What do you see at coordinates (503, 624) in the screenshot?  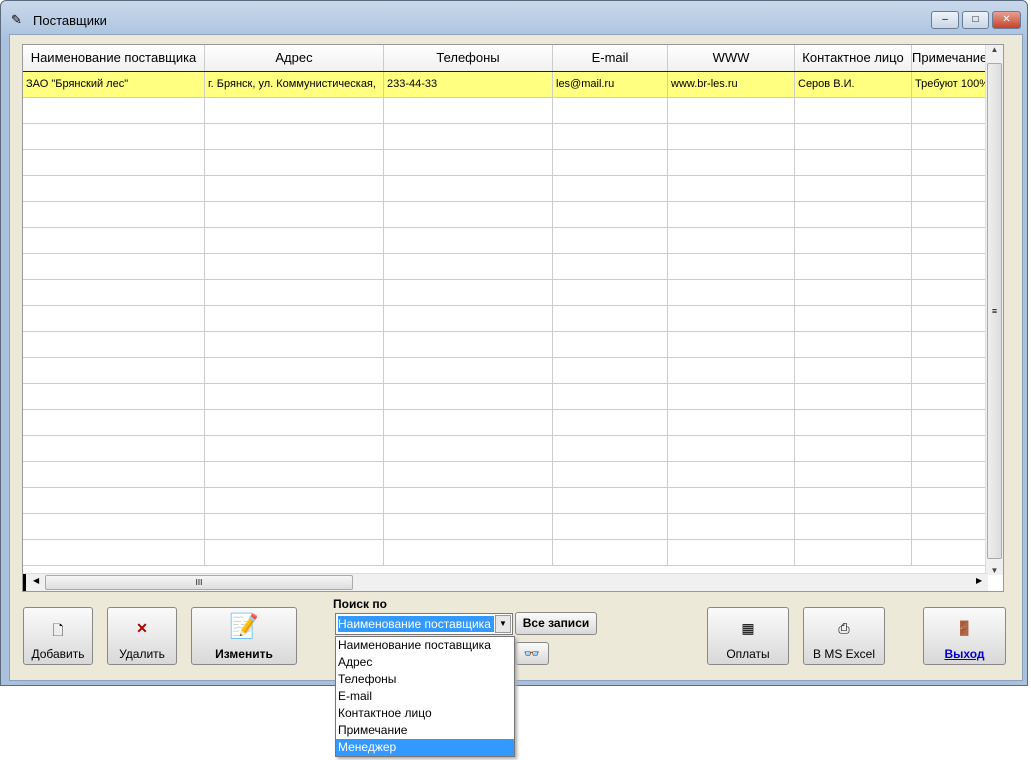 I see `chevron-down-icon: ▼` at bounding box center [503, 624].